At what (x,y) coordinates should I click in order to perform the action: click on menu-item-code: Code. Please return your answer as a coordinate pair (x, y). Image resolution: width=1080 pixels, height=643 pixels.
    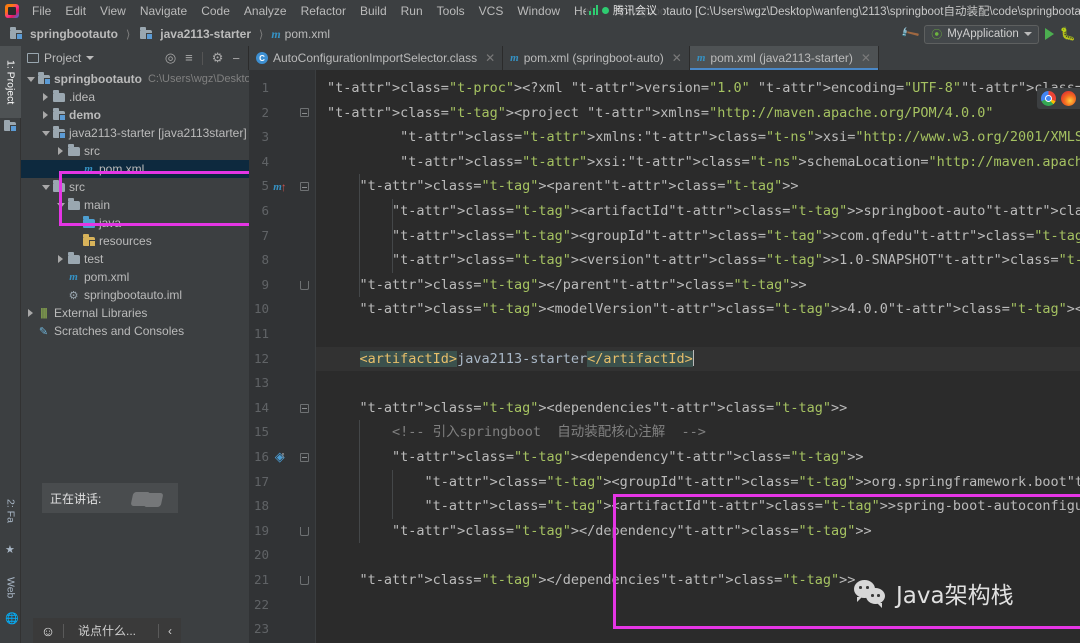
    Looking at the image, I should click on (215, 11).